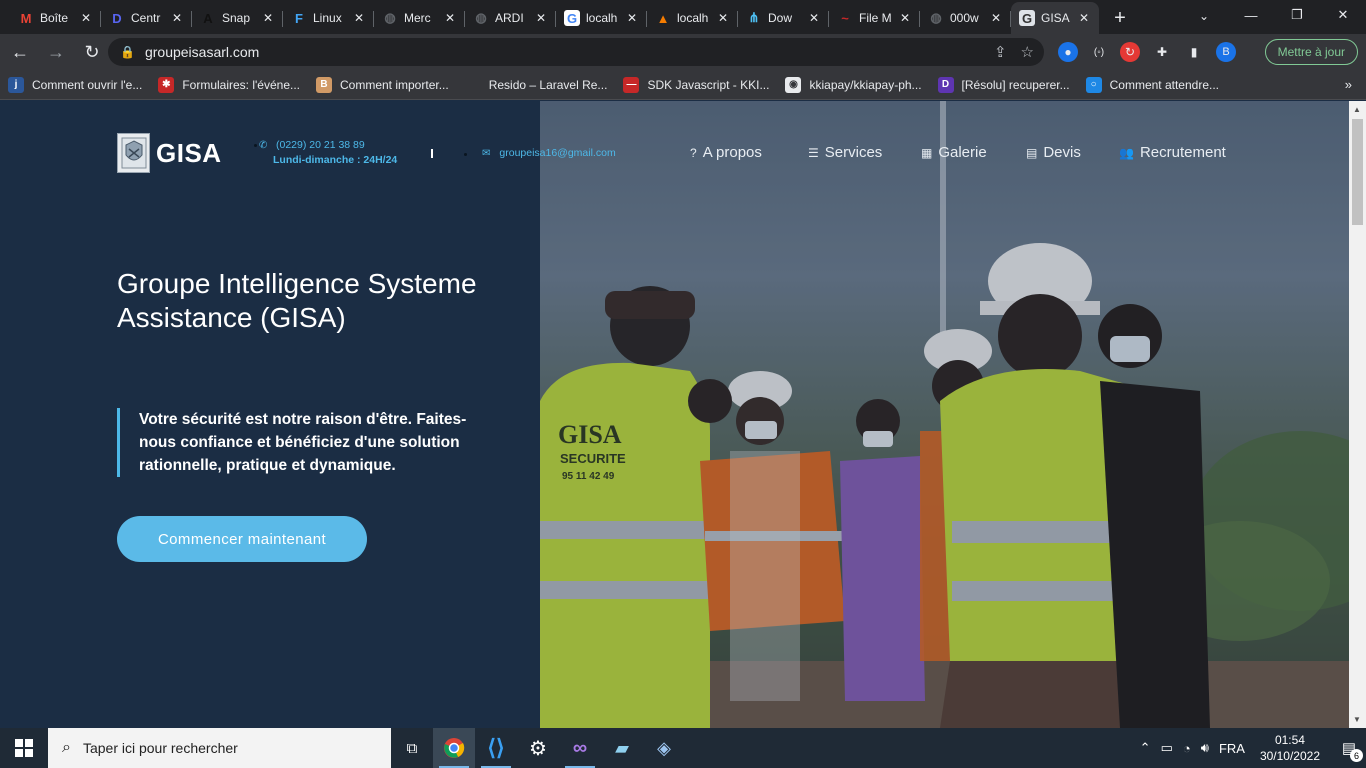  What do you see at coordinates (160, 748) in the screenshot?
I see `taskbar-search-placeholder: Taper ici pour rechercher` at bounding box center [160, 748].